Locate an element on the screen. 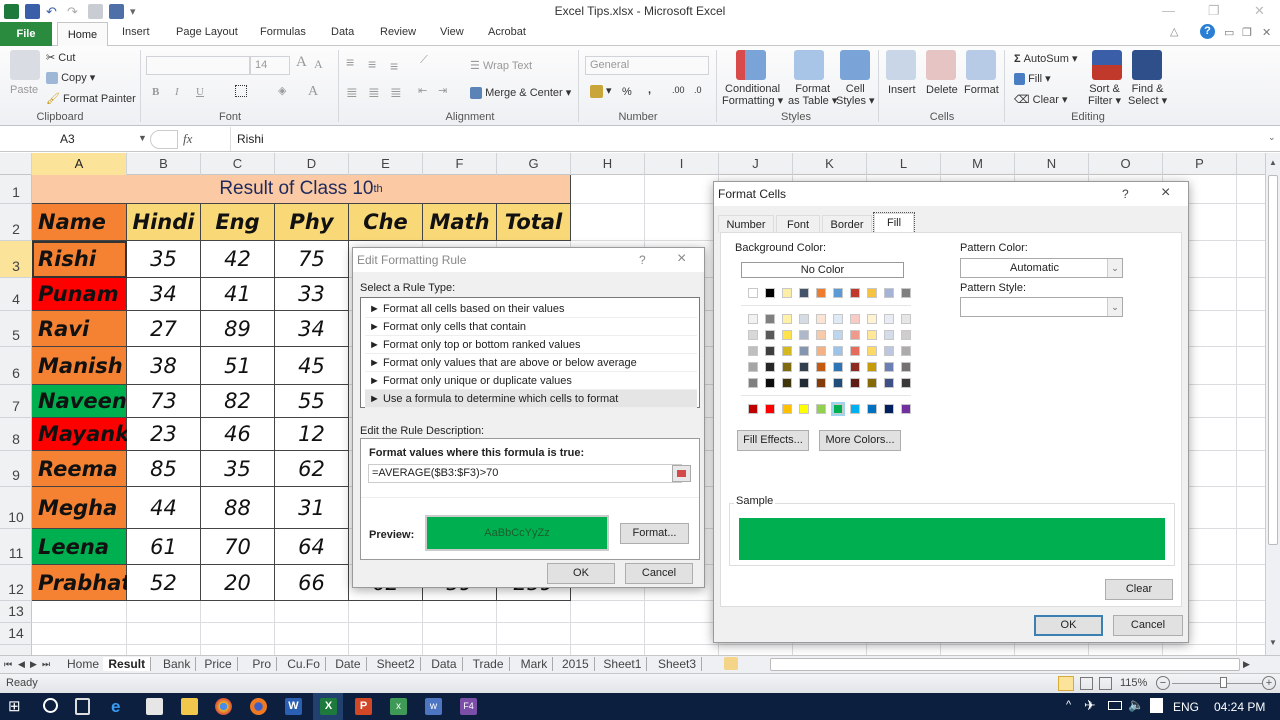  score-cell: 88 is located at coordinates (238, 508).